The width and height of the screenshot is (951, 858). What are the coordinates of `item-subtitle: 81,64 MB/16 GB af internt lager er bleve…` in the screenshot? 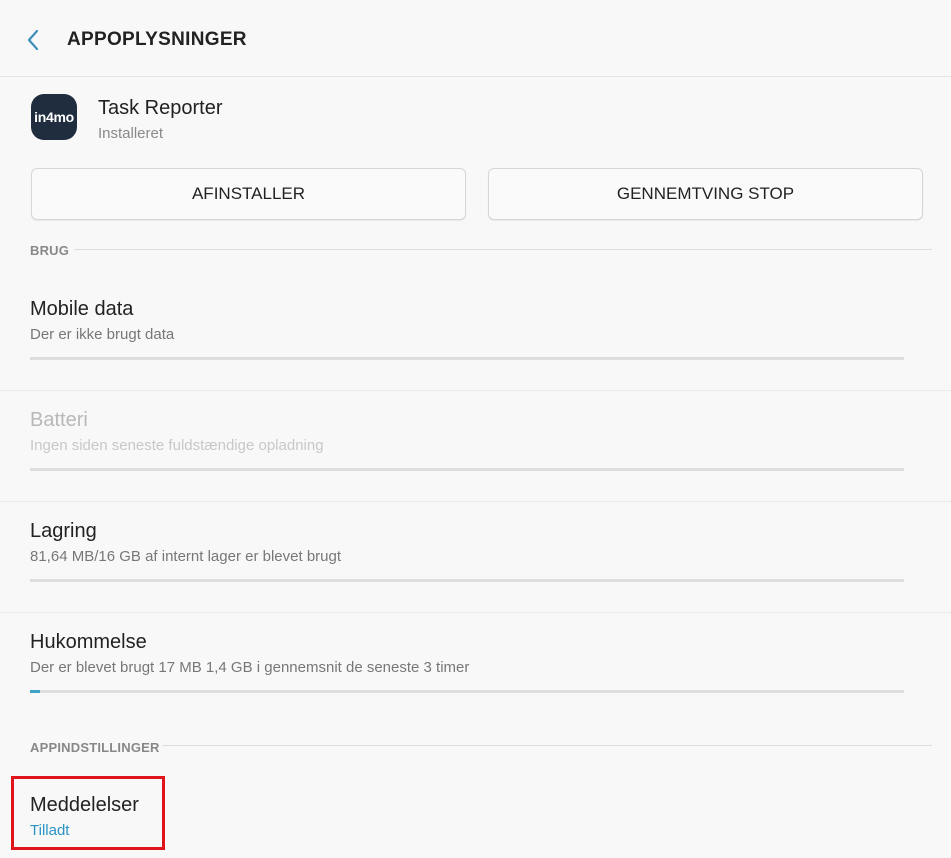 It's located at (186, 556).